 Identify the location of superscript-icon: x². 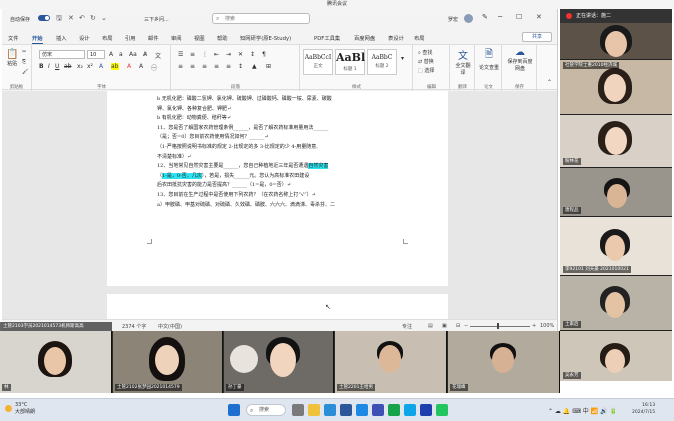
(90, 66).